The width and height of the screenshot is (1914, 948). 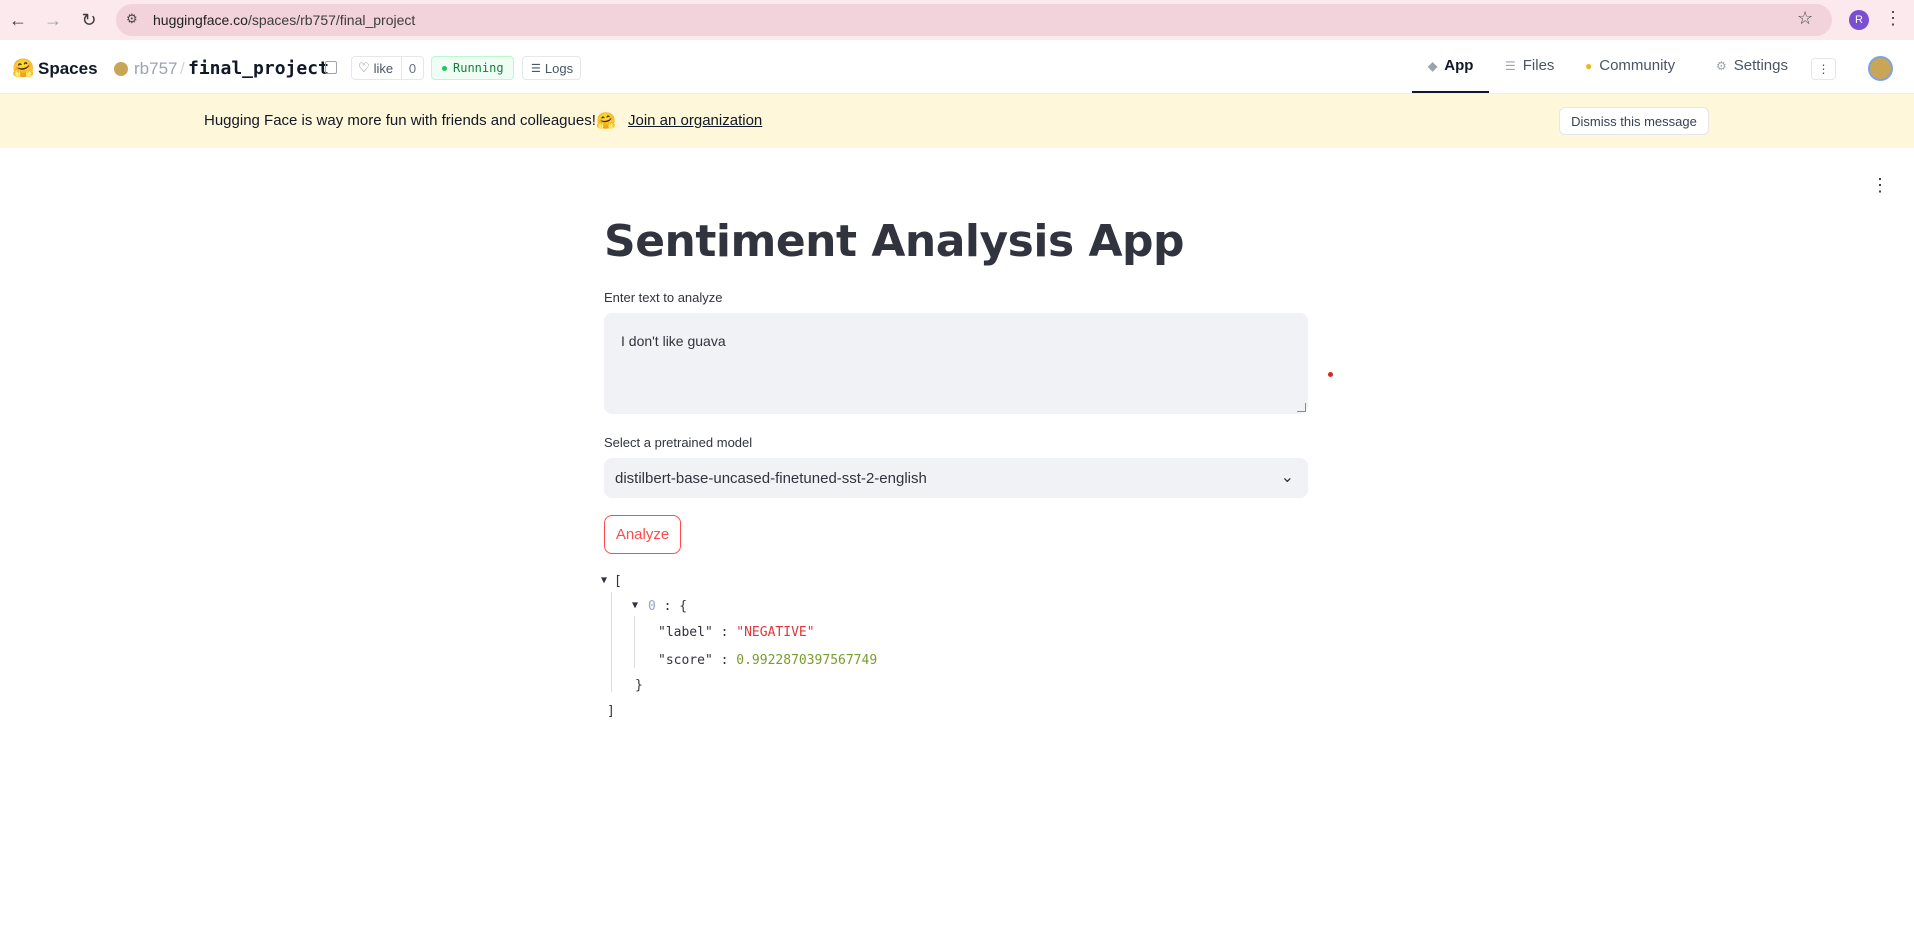 What do you see at coordinates (1450, 92) in the screenshot?
I see `active-tab-indicator` at bounding box center [1450, 92].